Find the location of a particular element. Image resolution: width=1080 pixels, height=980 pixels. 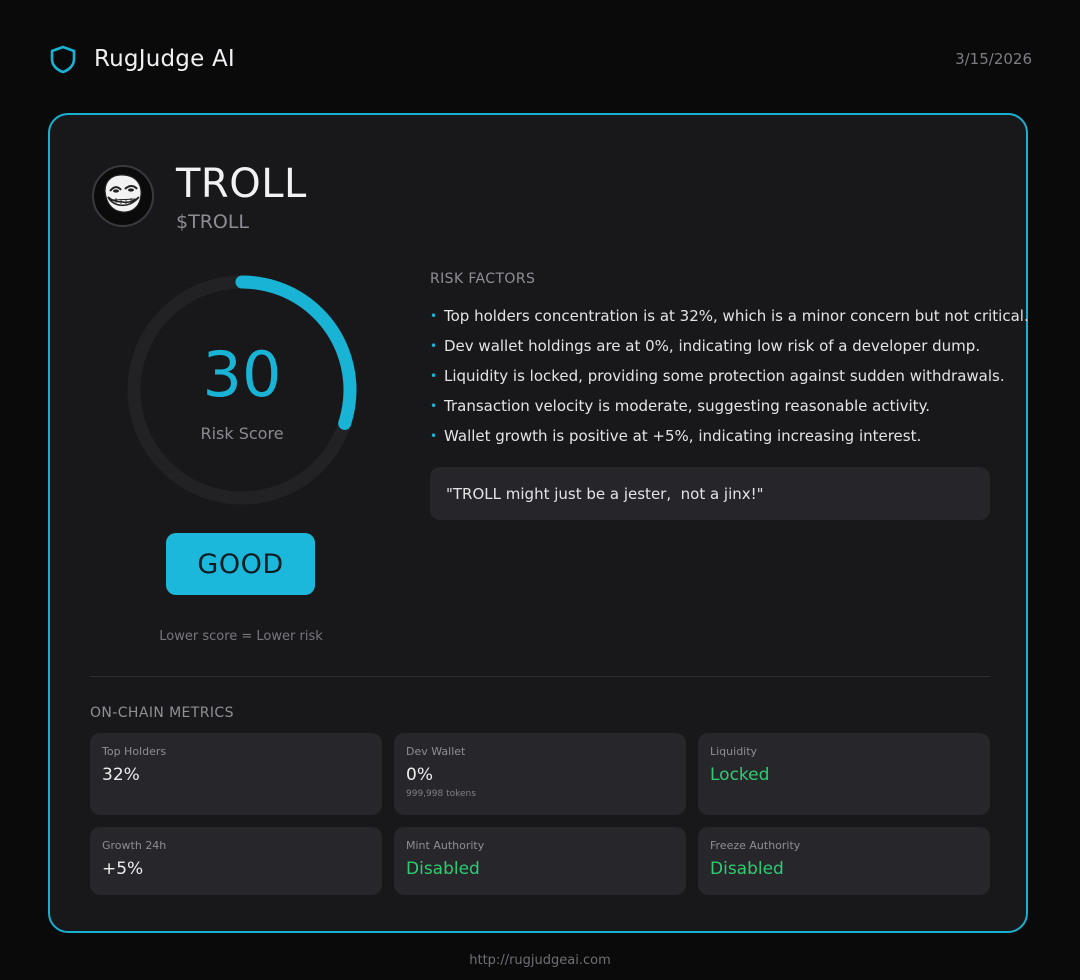

risk-score-gauge: 30 Risk Score is located at coordinates (242, 390).